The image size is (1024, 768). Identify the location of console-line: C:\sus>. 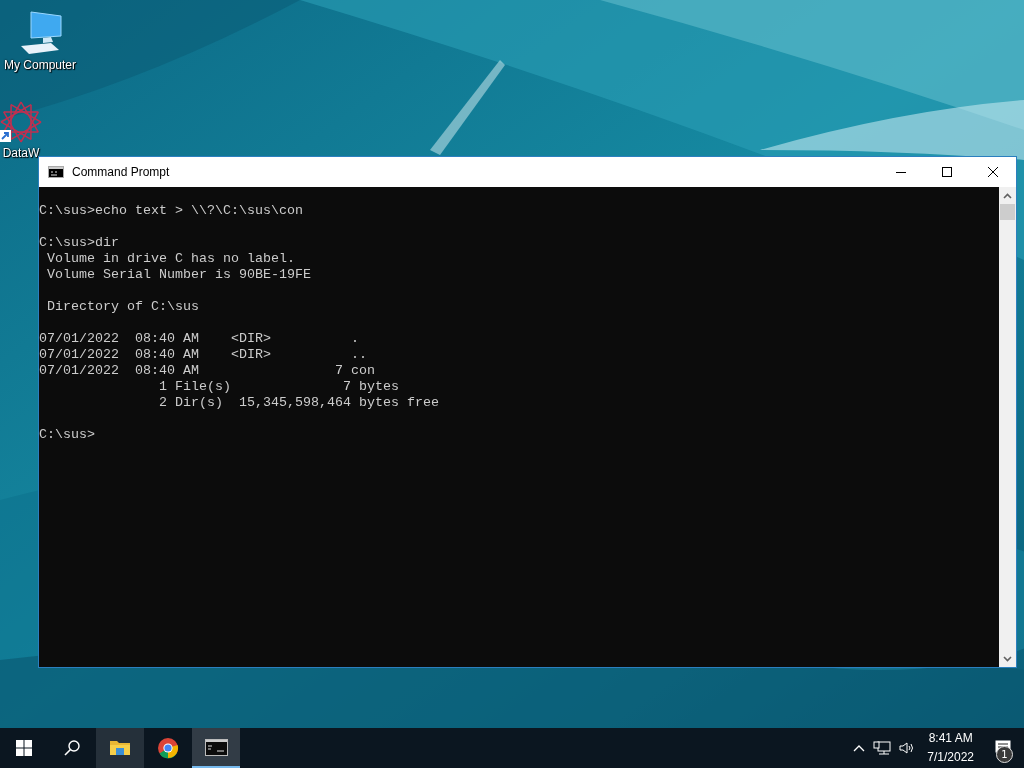
(67, 435).